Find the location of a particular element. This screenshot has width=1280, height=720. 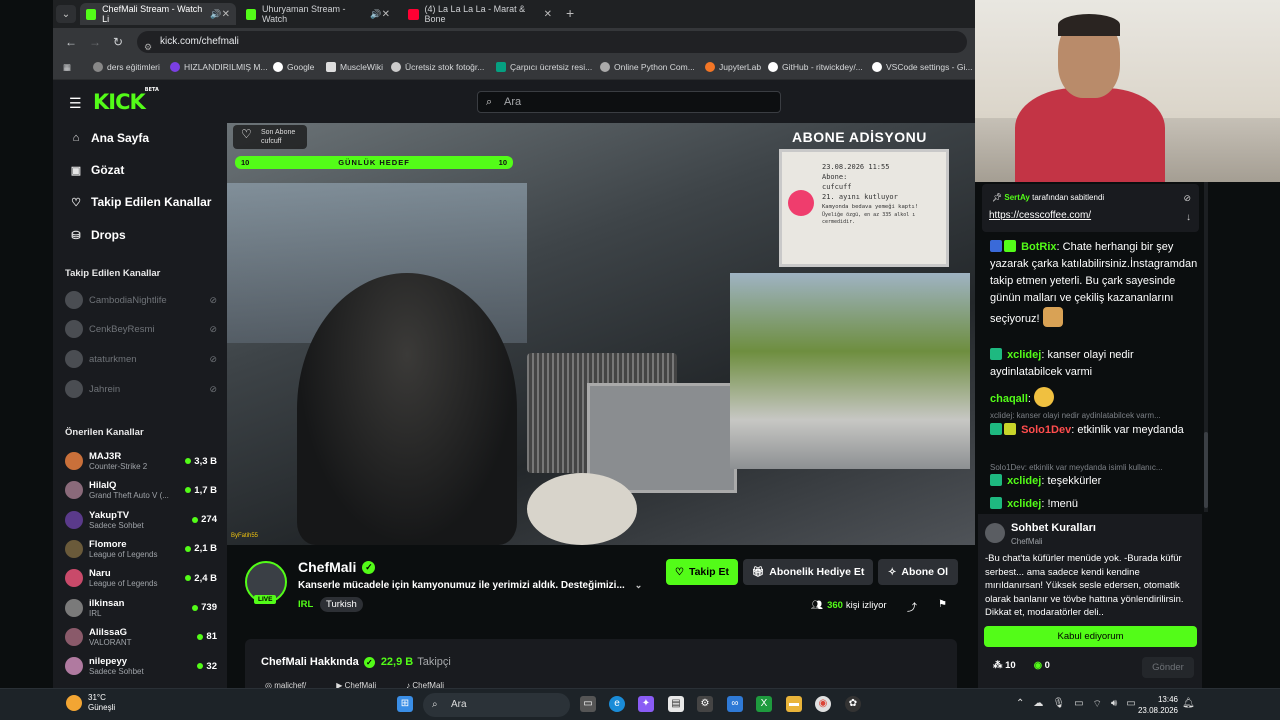

search-placeholder: Ara is located at coordinates (513, 102).